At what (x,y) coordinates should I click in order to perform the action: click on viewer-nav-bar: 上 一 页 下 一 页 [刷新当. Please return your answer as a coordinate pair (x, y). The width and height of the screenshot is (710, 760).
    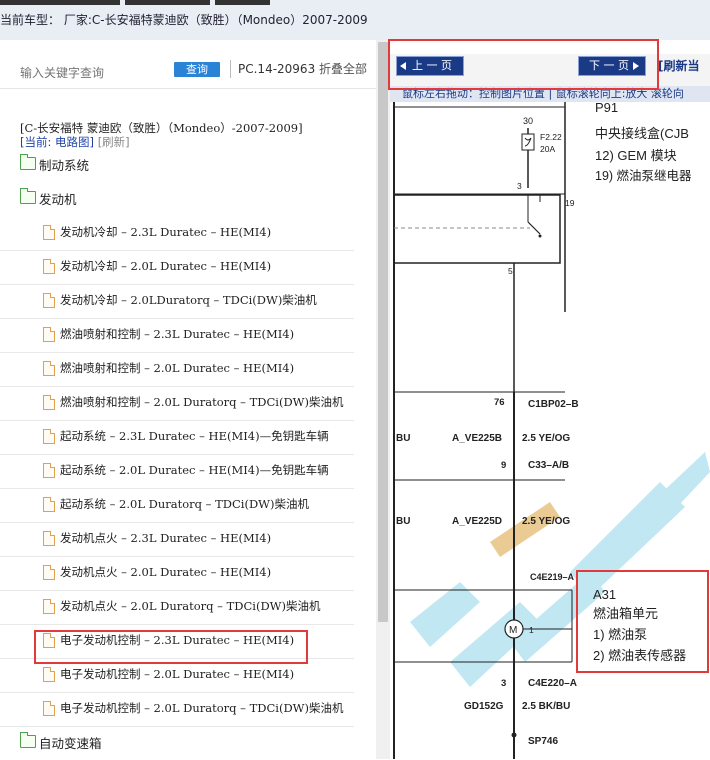
    Looking at the image, I should click on (550, 70).